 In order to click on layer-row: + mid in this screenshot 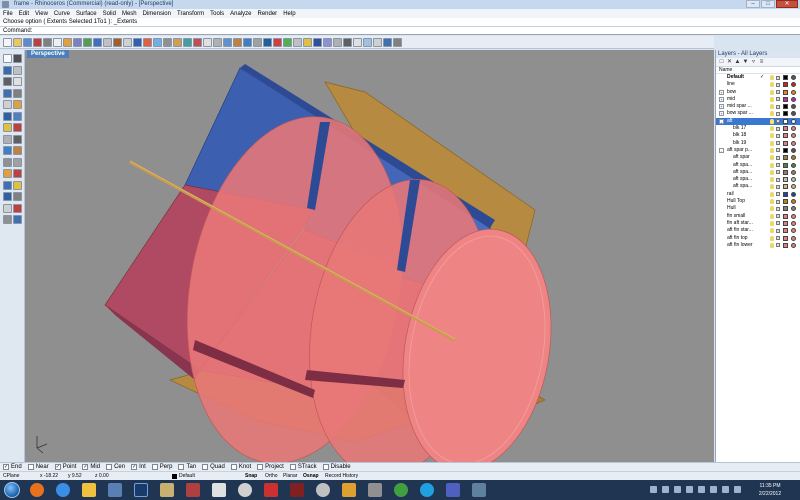, I will do `click(758, 99)`.